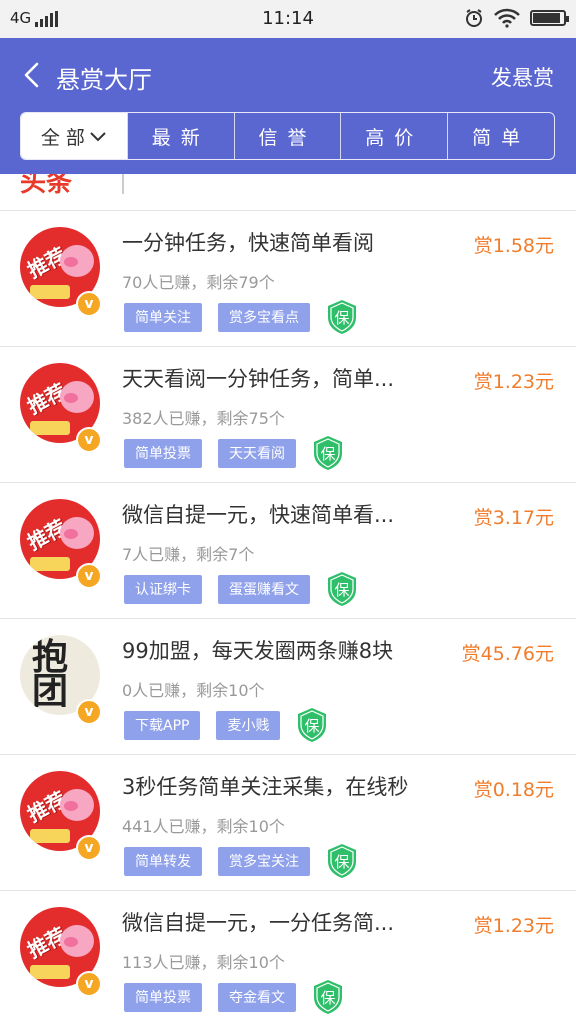  Describe the element at coordinates (264, 589) in the screenshot. I see `task-tag: 蛋蛋赚看文` at that location.